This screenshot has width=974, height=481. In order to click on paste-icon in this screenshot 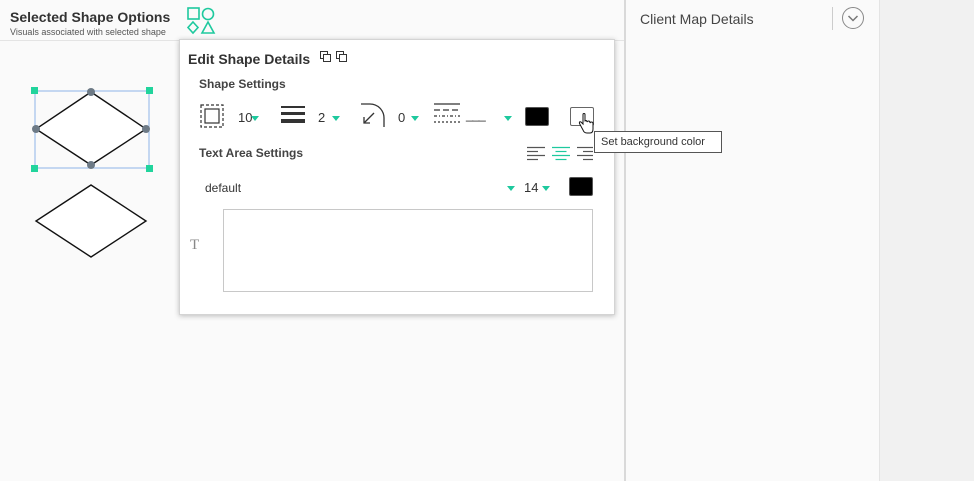, I will do `click(342, 57)`.